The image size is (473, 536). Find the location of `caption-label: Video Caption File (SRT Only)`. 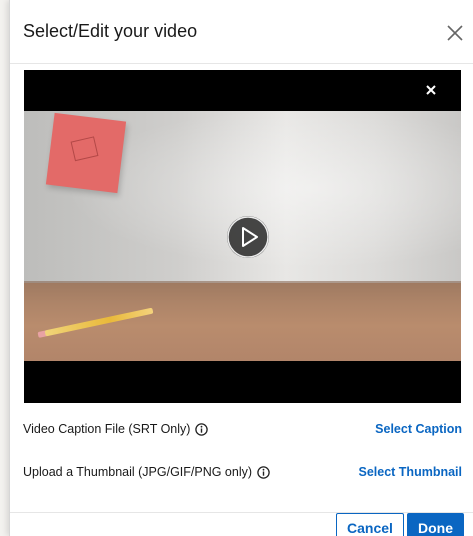

caption-label: Video Caption File (SRT Only) is located at coordinates (107, 429).